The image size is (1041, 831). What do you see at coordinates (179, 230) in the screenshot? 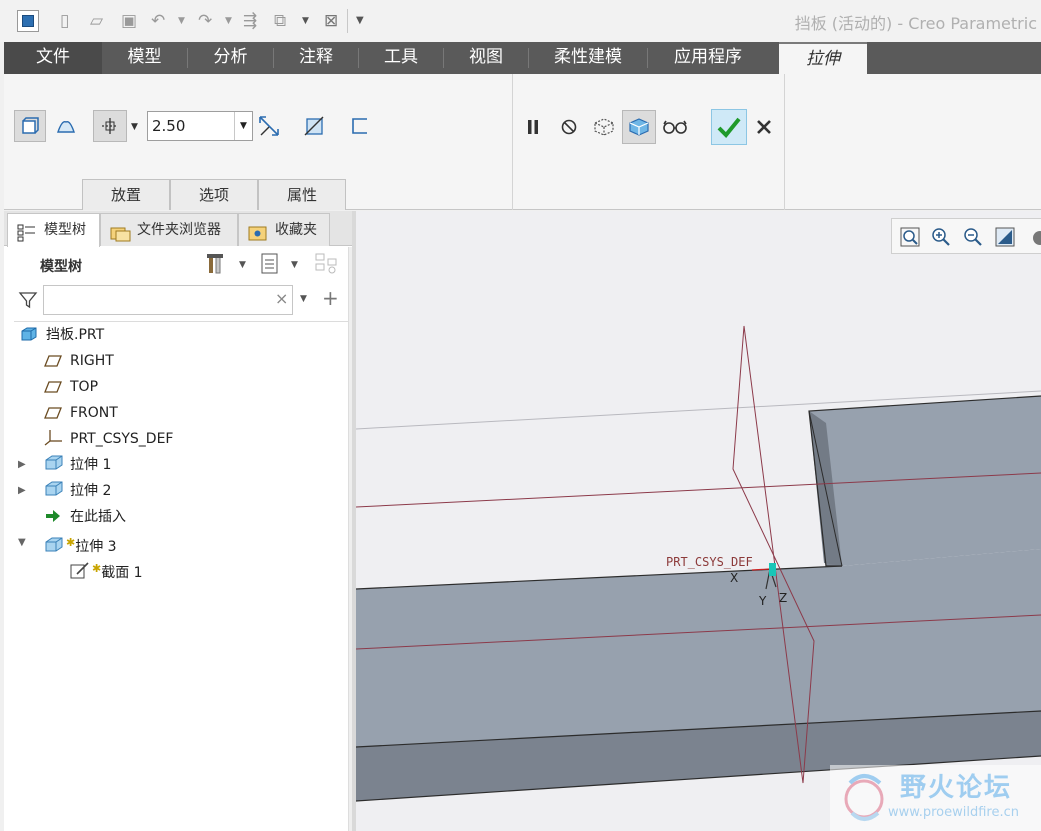
I see `navtab-label: 文件夹浏览器` at bounding box center [179, 230].